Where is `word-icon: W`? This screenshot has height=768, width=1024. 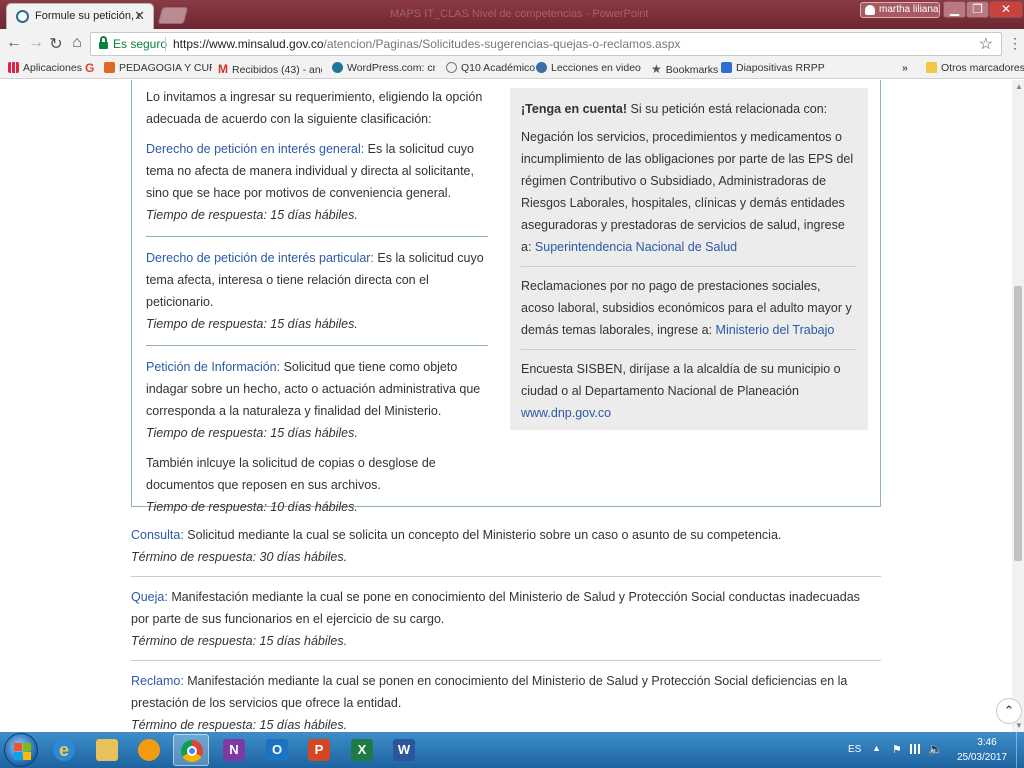
word-icon: W is located at coordinates (404, 750).